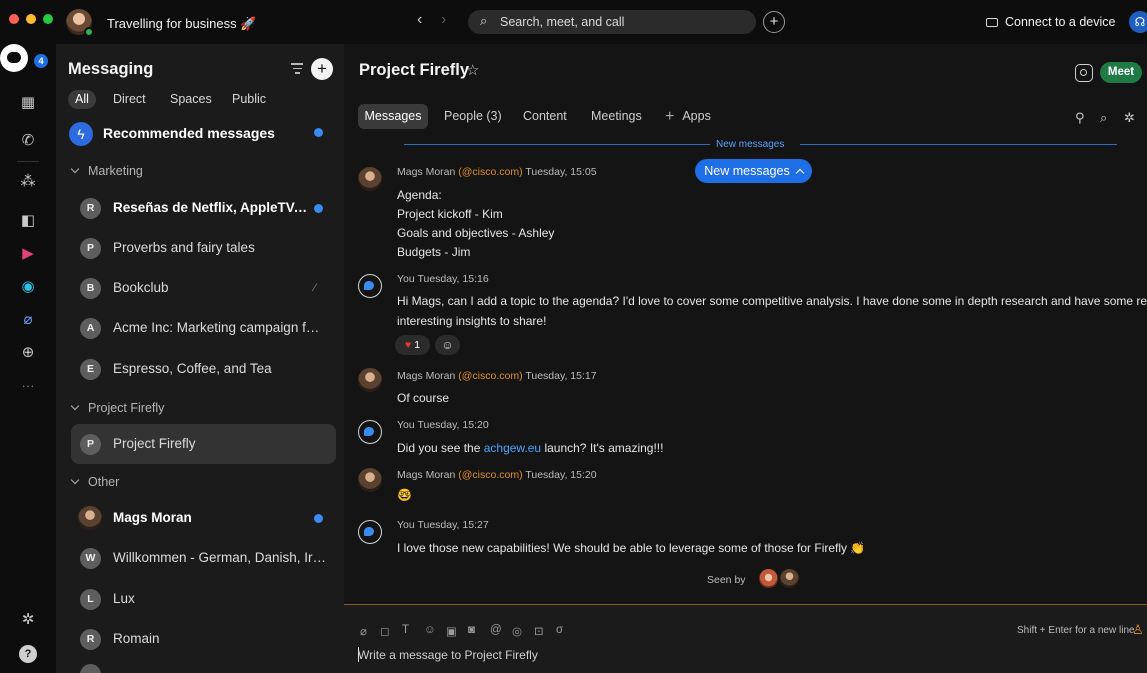 The width and height of the screenshot is (1147, 673). Describe the element at coordinates (28, 620) in the screenshot. I see `gear-icon: ✲` at that location.